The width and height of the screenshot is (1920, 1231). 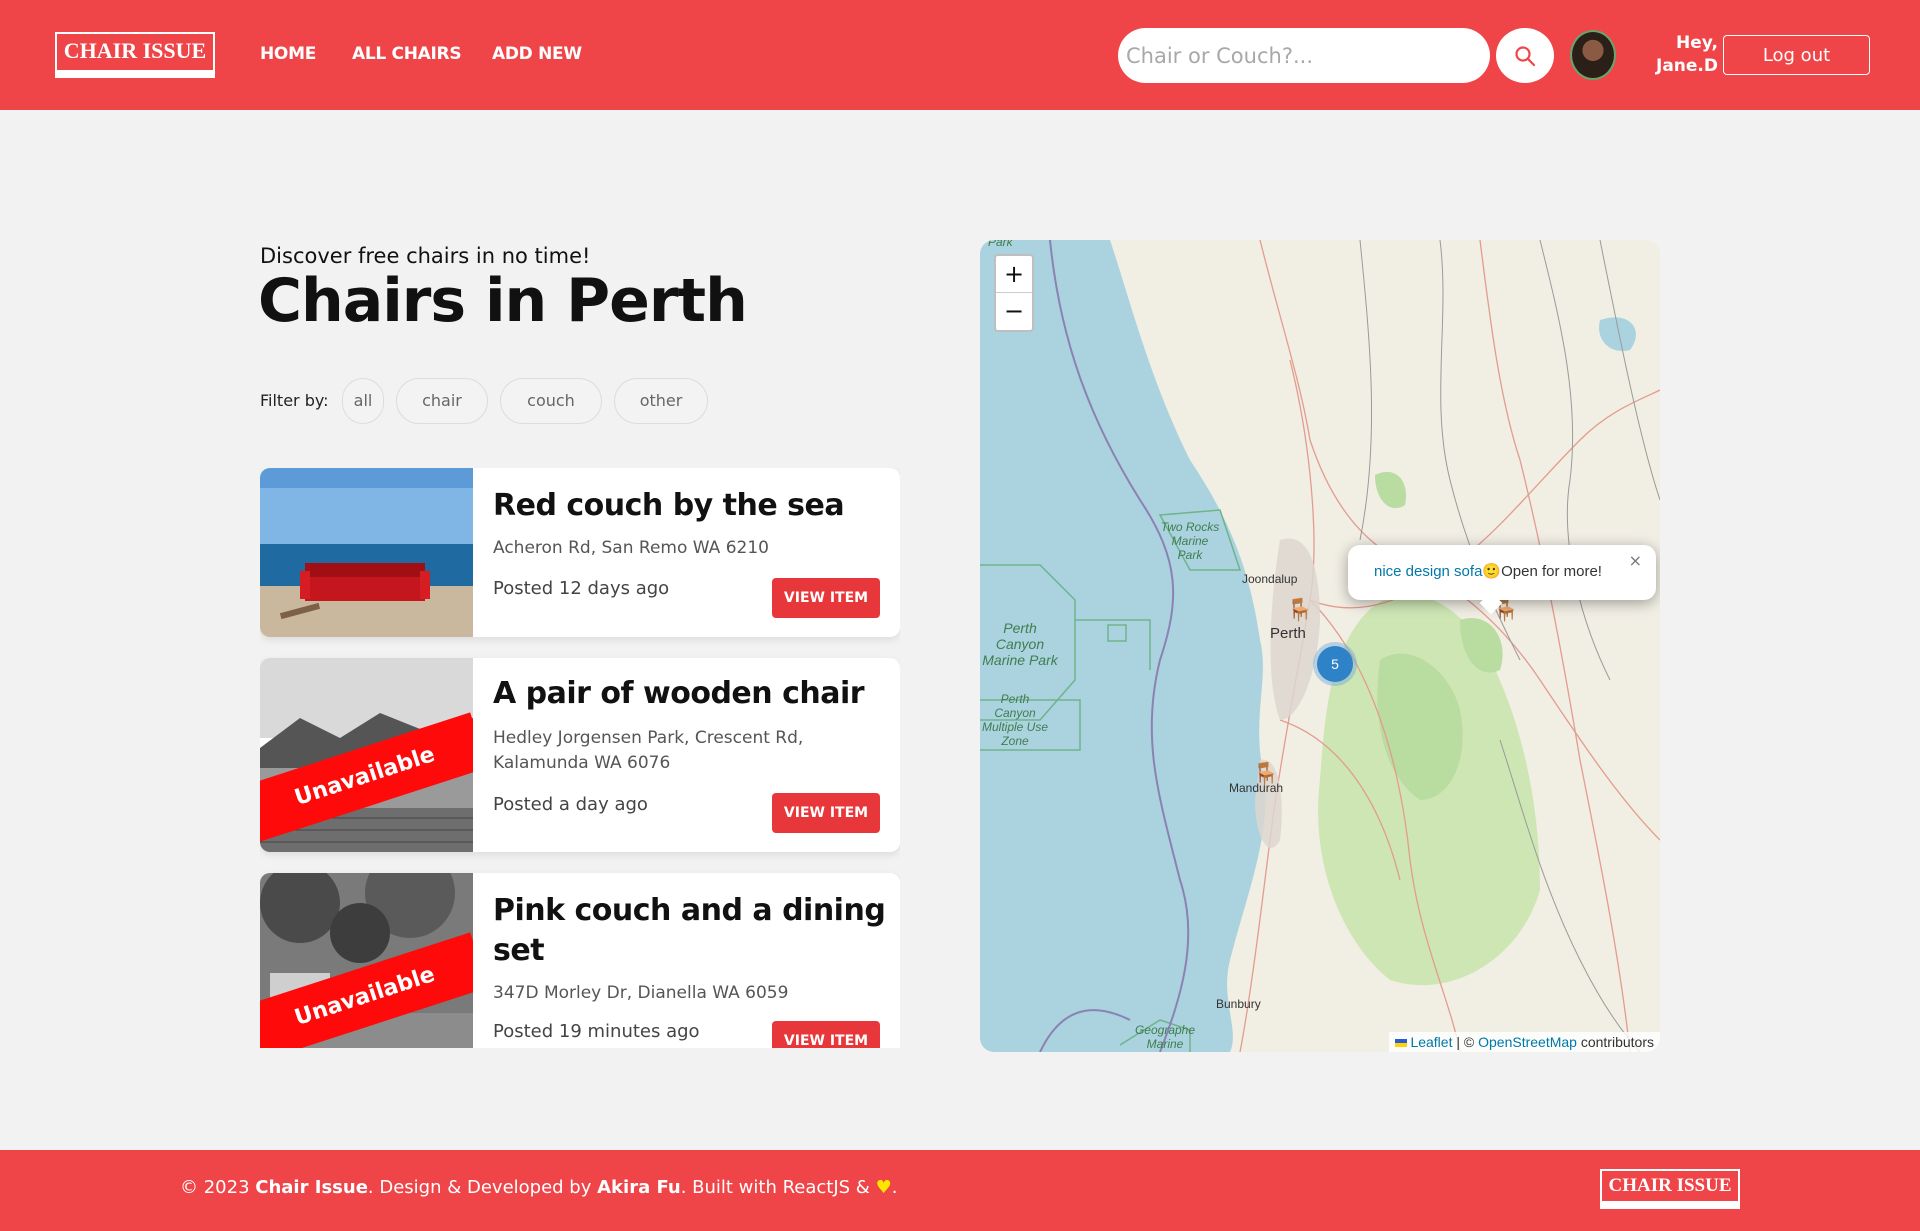 I want to click on place-label: Two Rocks Marine Park, so click(x=1190, y=541).